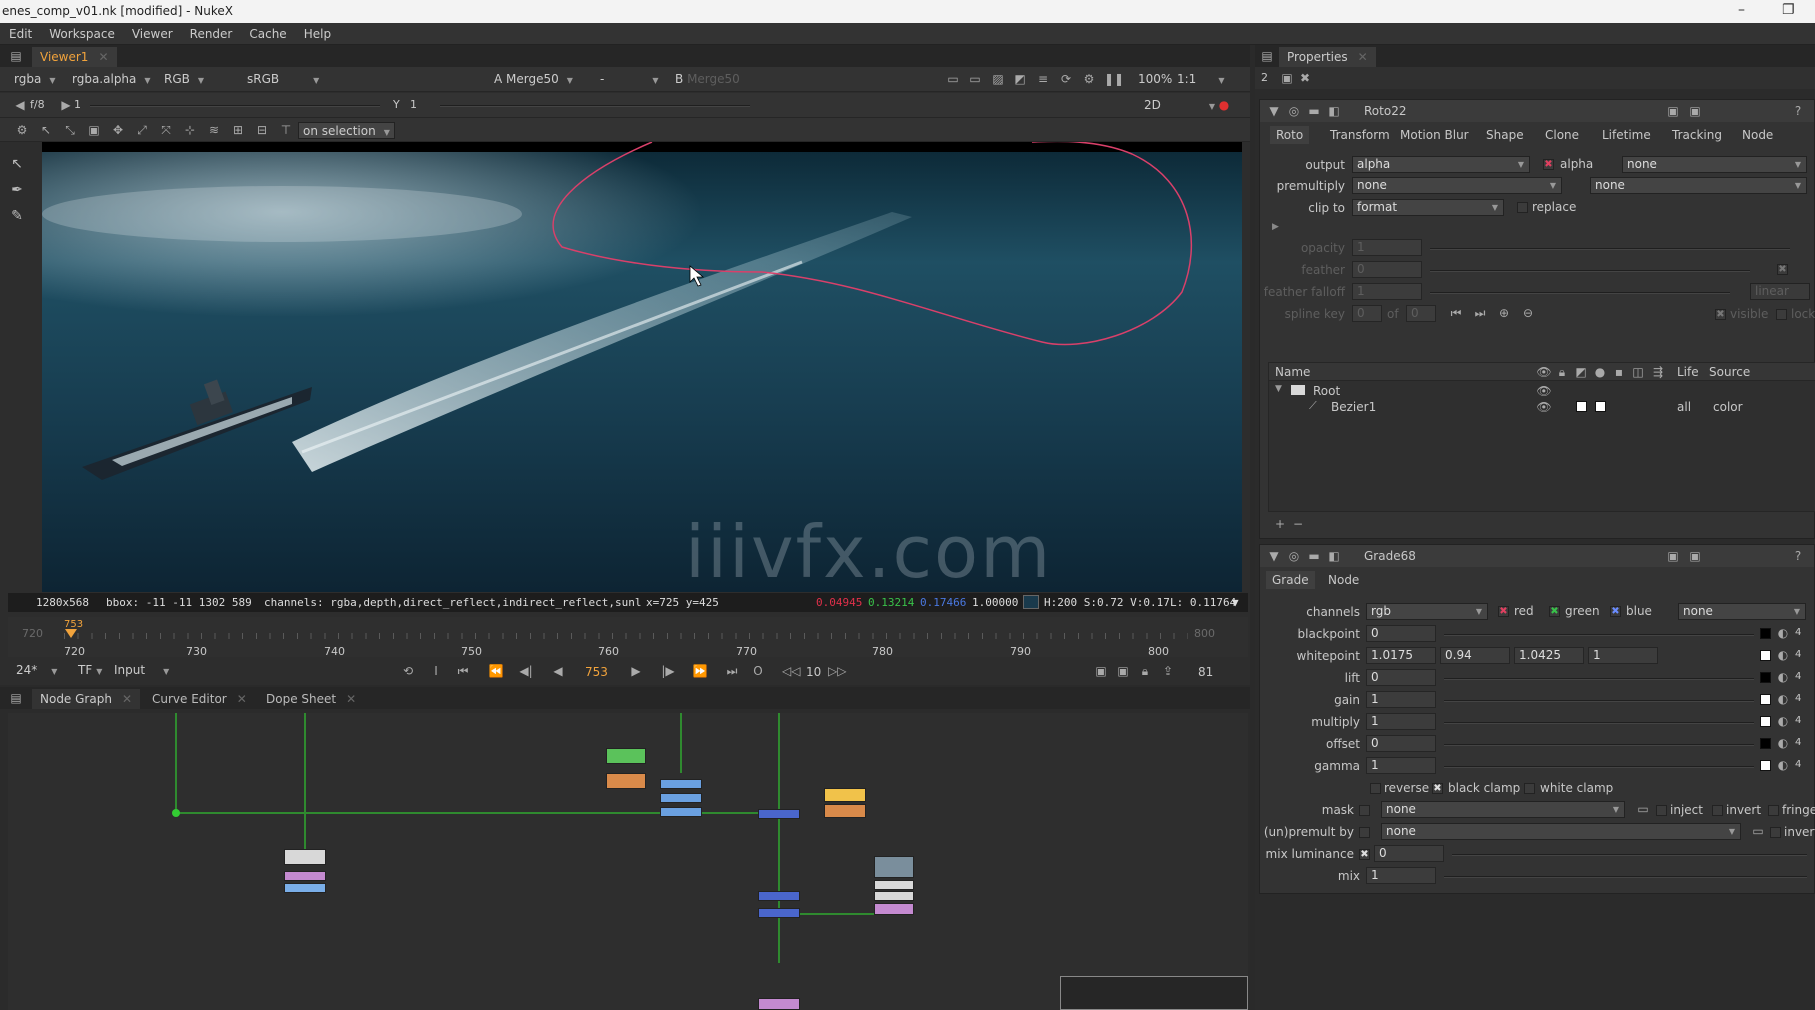 Image resolution: width=1815 pixels, height=1010 pixels. Describe the element at coordinates (1590, 271) in the screenshot. I see `feather-slider` at that location.